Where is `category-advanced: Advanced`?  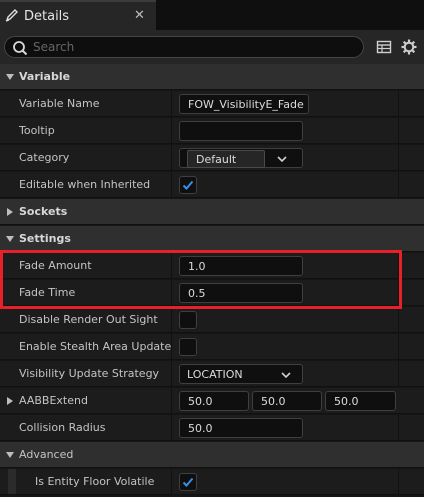
category-advanced: Advanced is located at coordinates (212, 455).